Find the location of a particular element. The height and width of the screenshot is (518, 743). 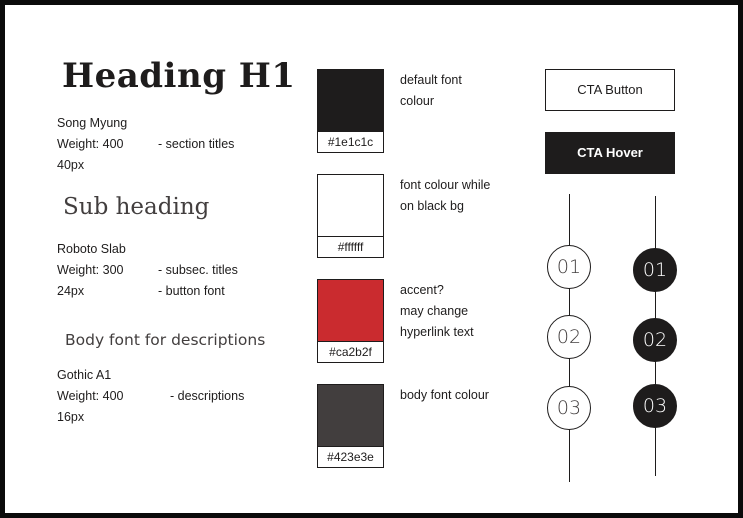

cta-button-hover: CTA Hover is located at coordinates (610, 153).